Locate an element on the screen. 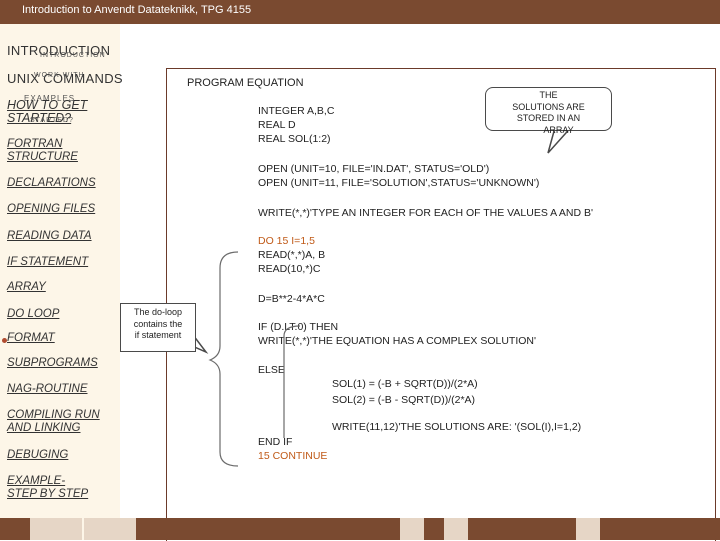 This screenshot has width=720, height=541. sidebar-item-do-loop: DO LOOP is located at coordinates (33, 314).